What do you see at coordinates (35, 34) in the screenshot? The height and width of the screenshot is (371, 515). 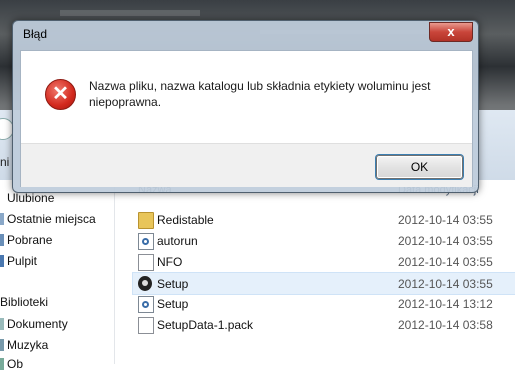 I see `dialog-title: Błąd` at bounding box center [35, 34].